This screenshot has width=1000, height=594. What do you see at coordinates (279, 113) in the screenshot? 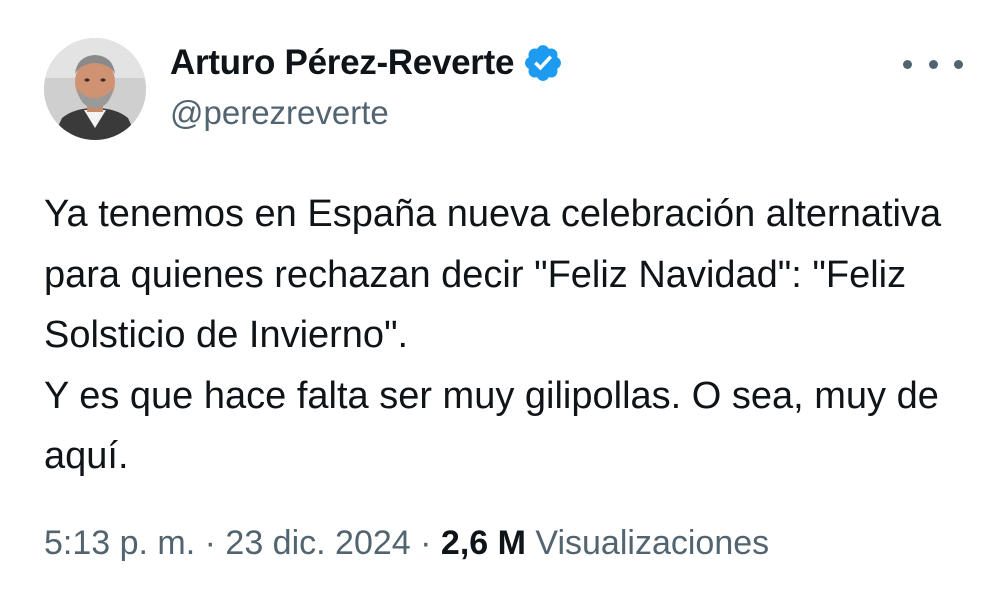
I see `author-handle: @perezreverte` at bounding box center [279, 113].